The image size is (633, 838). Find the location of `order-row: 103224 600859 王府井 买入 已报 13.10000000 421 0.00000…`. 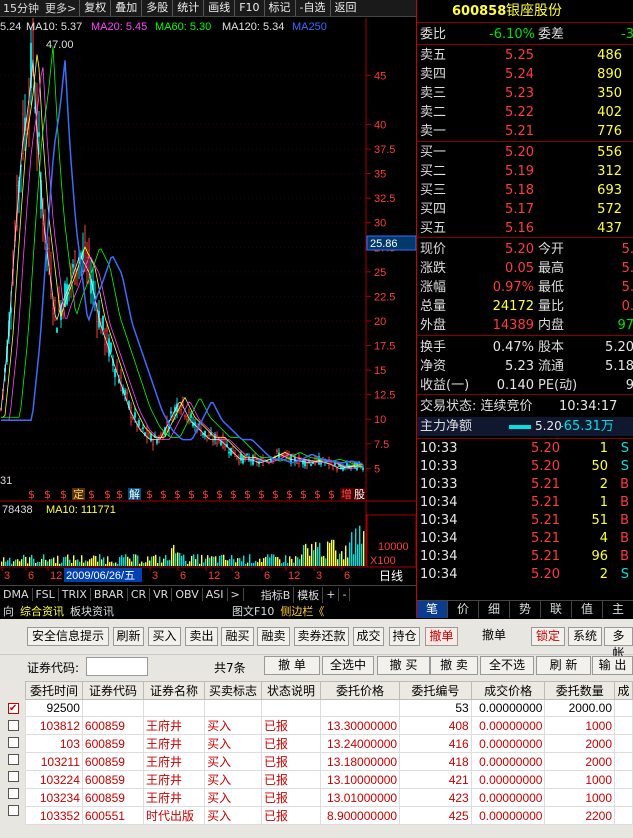

order-row: 103224 600859 王府井 买入 已报 13.10000000 421 0.00000… is located at coordinates (329, 779).